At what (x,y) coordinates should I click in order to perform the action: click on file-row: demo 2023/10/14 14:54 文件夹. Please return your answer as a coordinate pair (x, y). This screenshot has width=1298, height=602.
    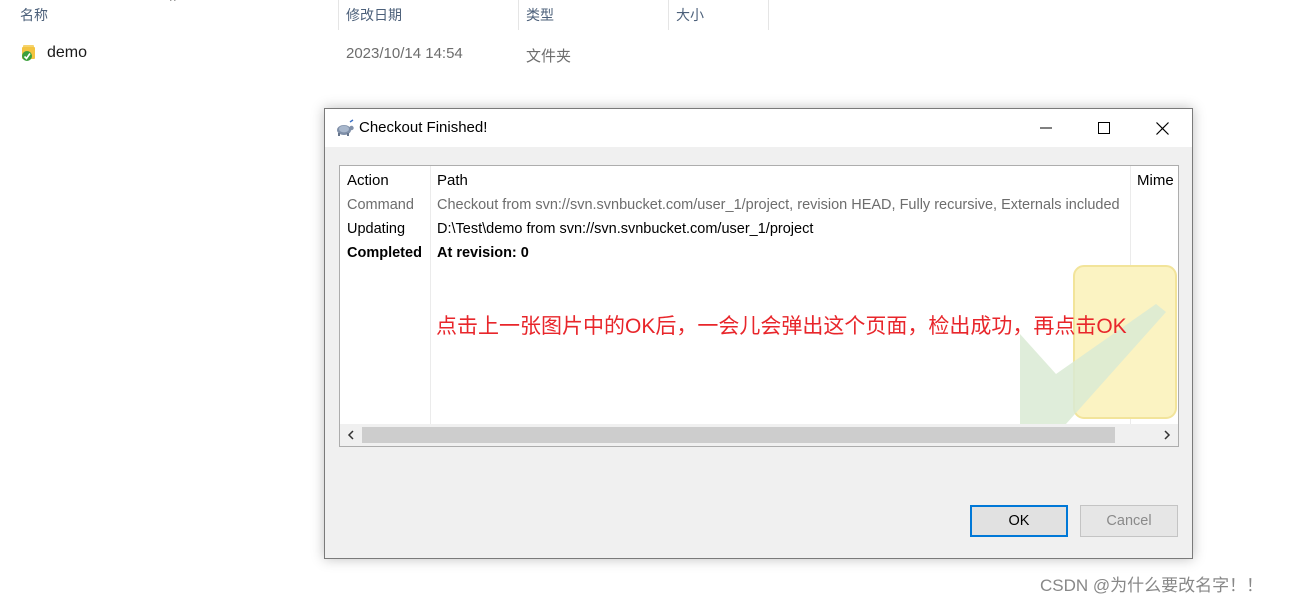
    Looking at the image, I should click on (649, 53).